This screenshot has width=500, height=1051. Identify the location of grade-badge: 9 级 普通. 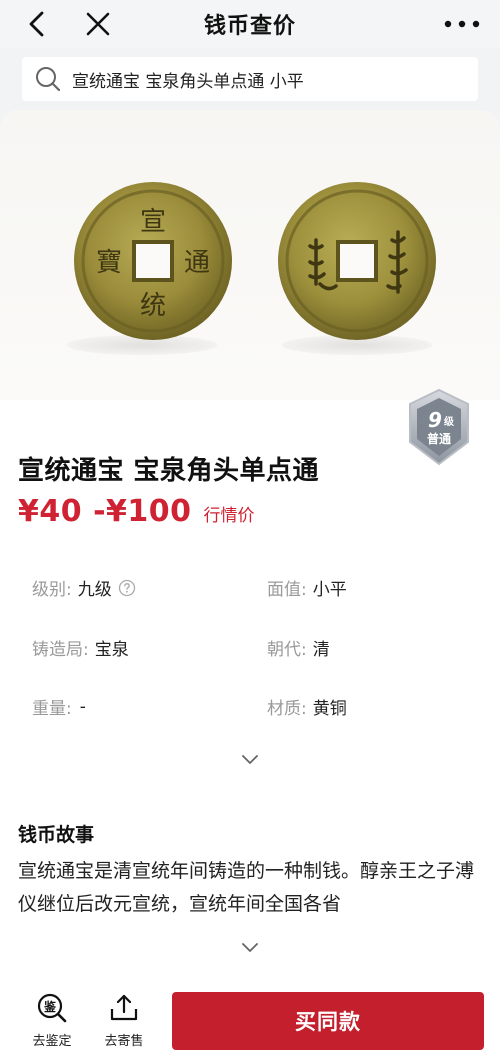
(439, 427).